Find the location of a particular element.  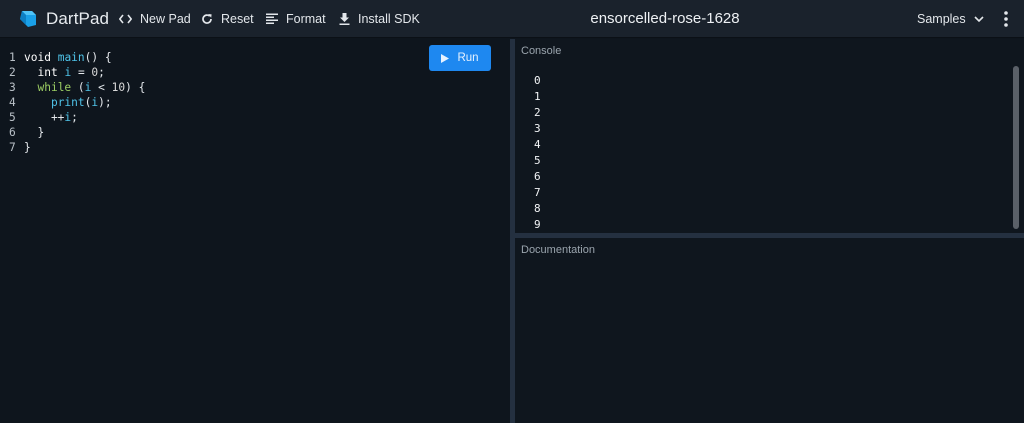

code-text: print(i); is located at coordinates (66, 102).